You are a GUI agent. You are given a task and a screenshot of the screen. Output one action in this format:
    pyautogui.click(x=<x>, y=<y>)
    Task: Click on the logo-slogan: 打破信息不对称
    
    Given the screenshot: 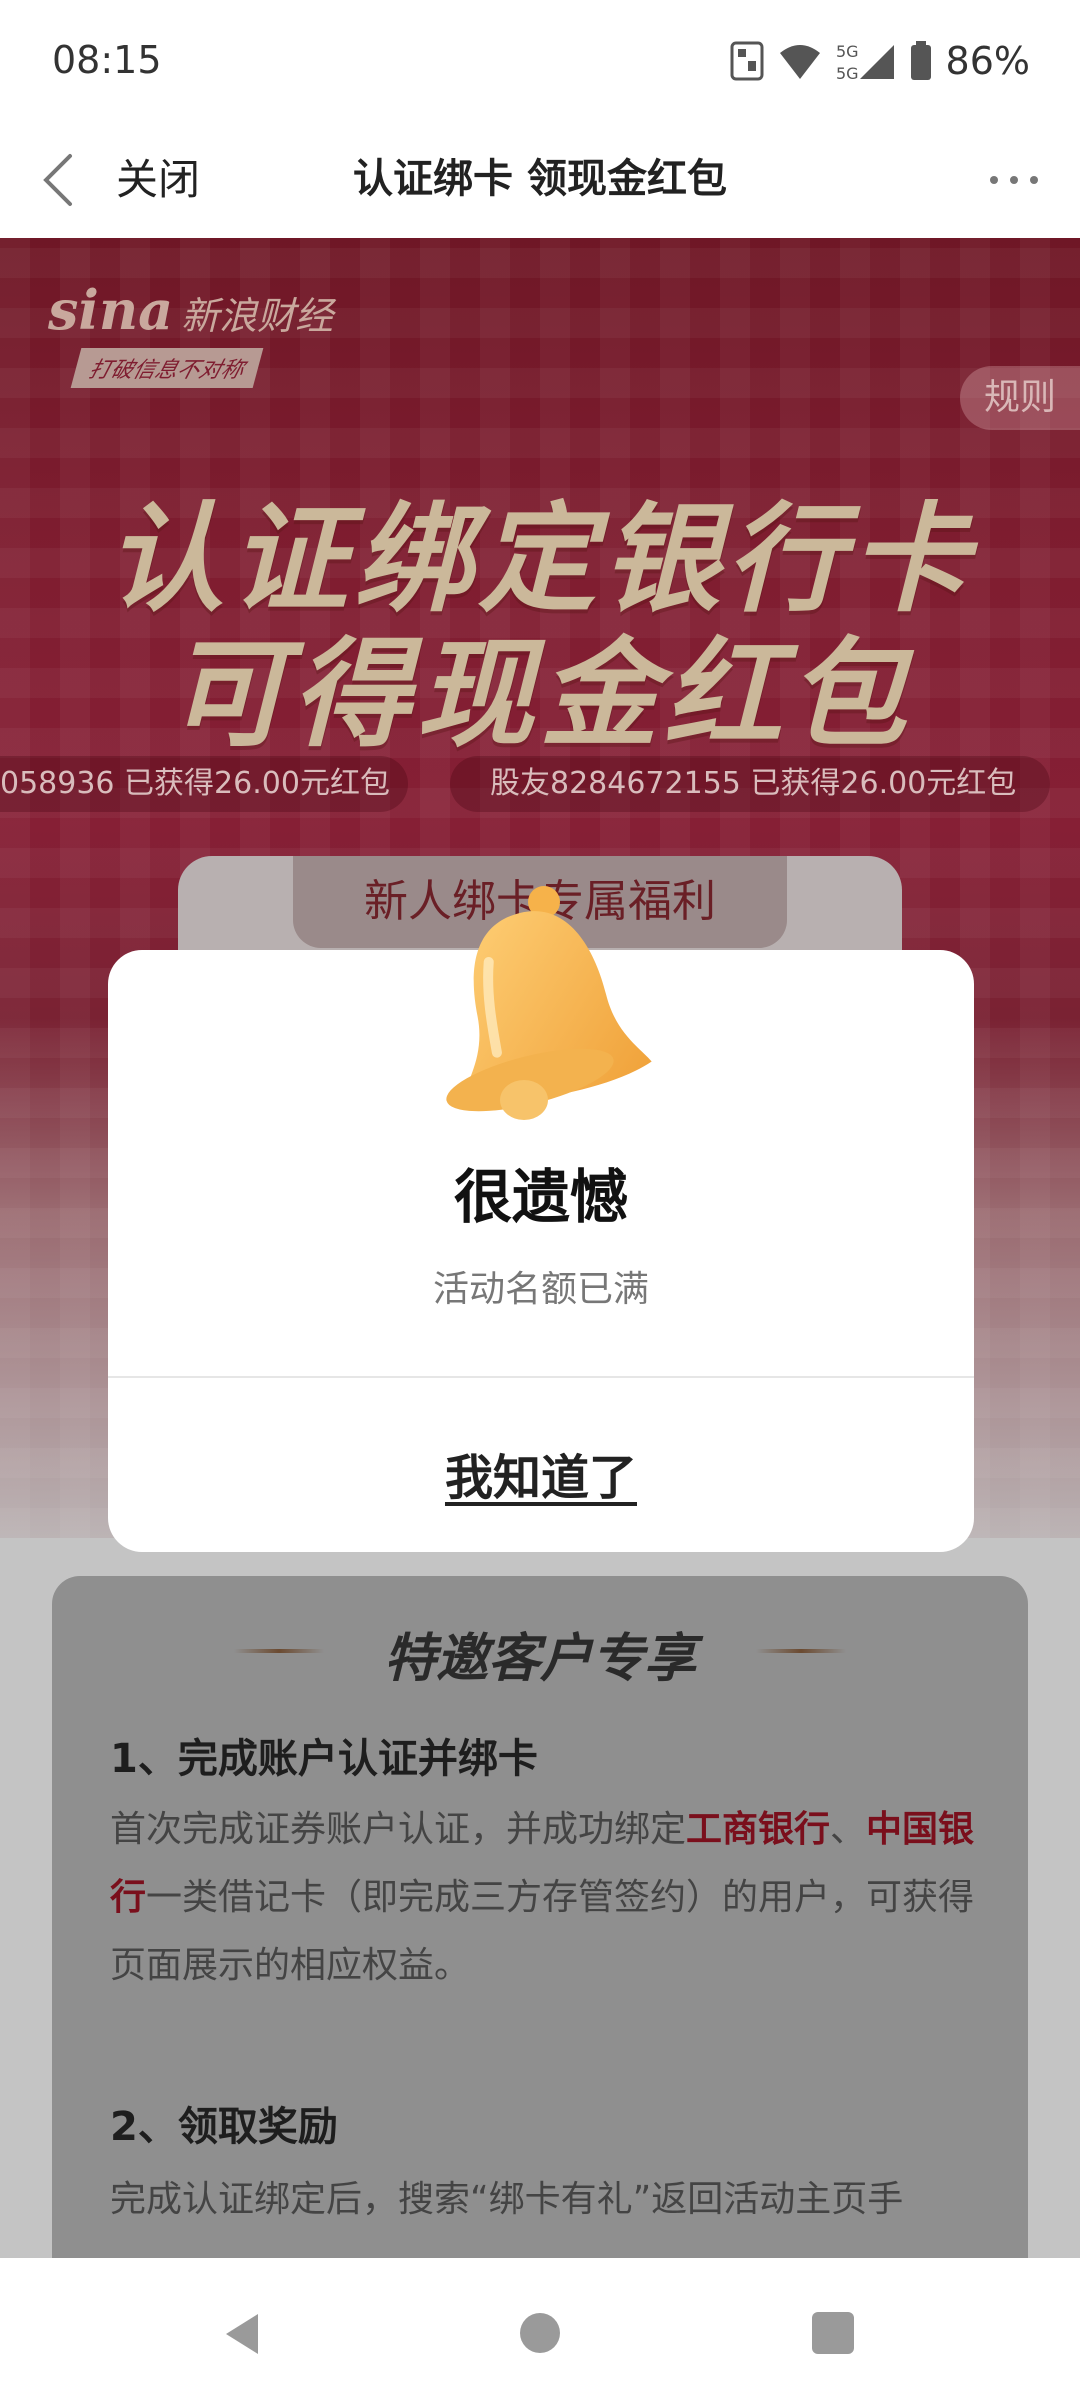 What is the action you would take?
    pyautogui.click(x=167, y=368)
    